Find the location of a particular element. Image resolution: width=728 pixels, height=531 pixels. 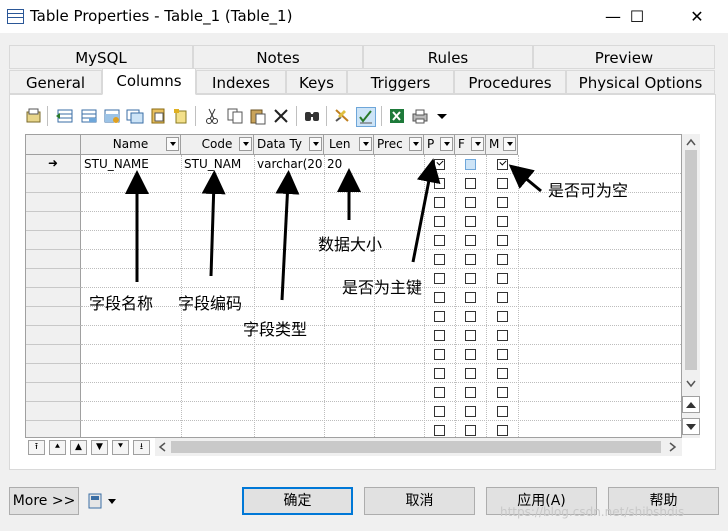

vertical-scrollbar is located at coordinates (691, 286).